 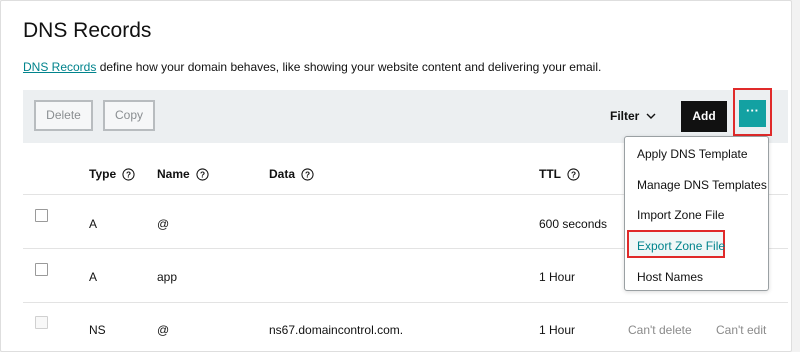 What do you see at coordinates (173, 174) in the screenshot?
I see `column-header-name-label: Name` at bounding box center [173, 174].